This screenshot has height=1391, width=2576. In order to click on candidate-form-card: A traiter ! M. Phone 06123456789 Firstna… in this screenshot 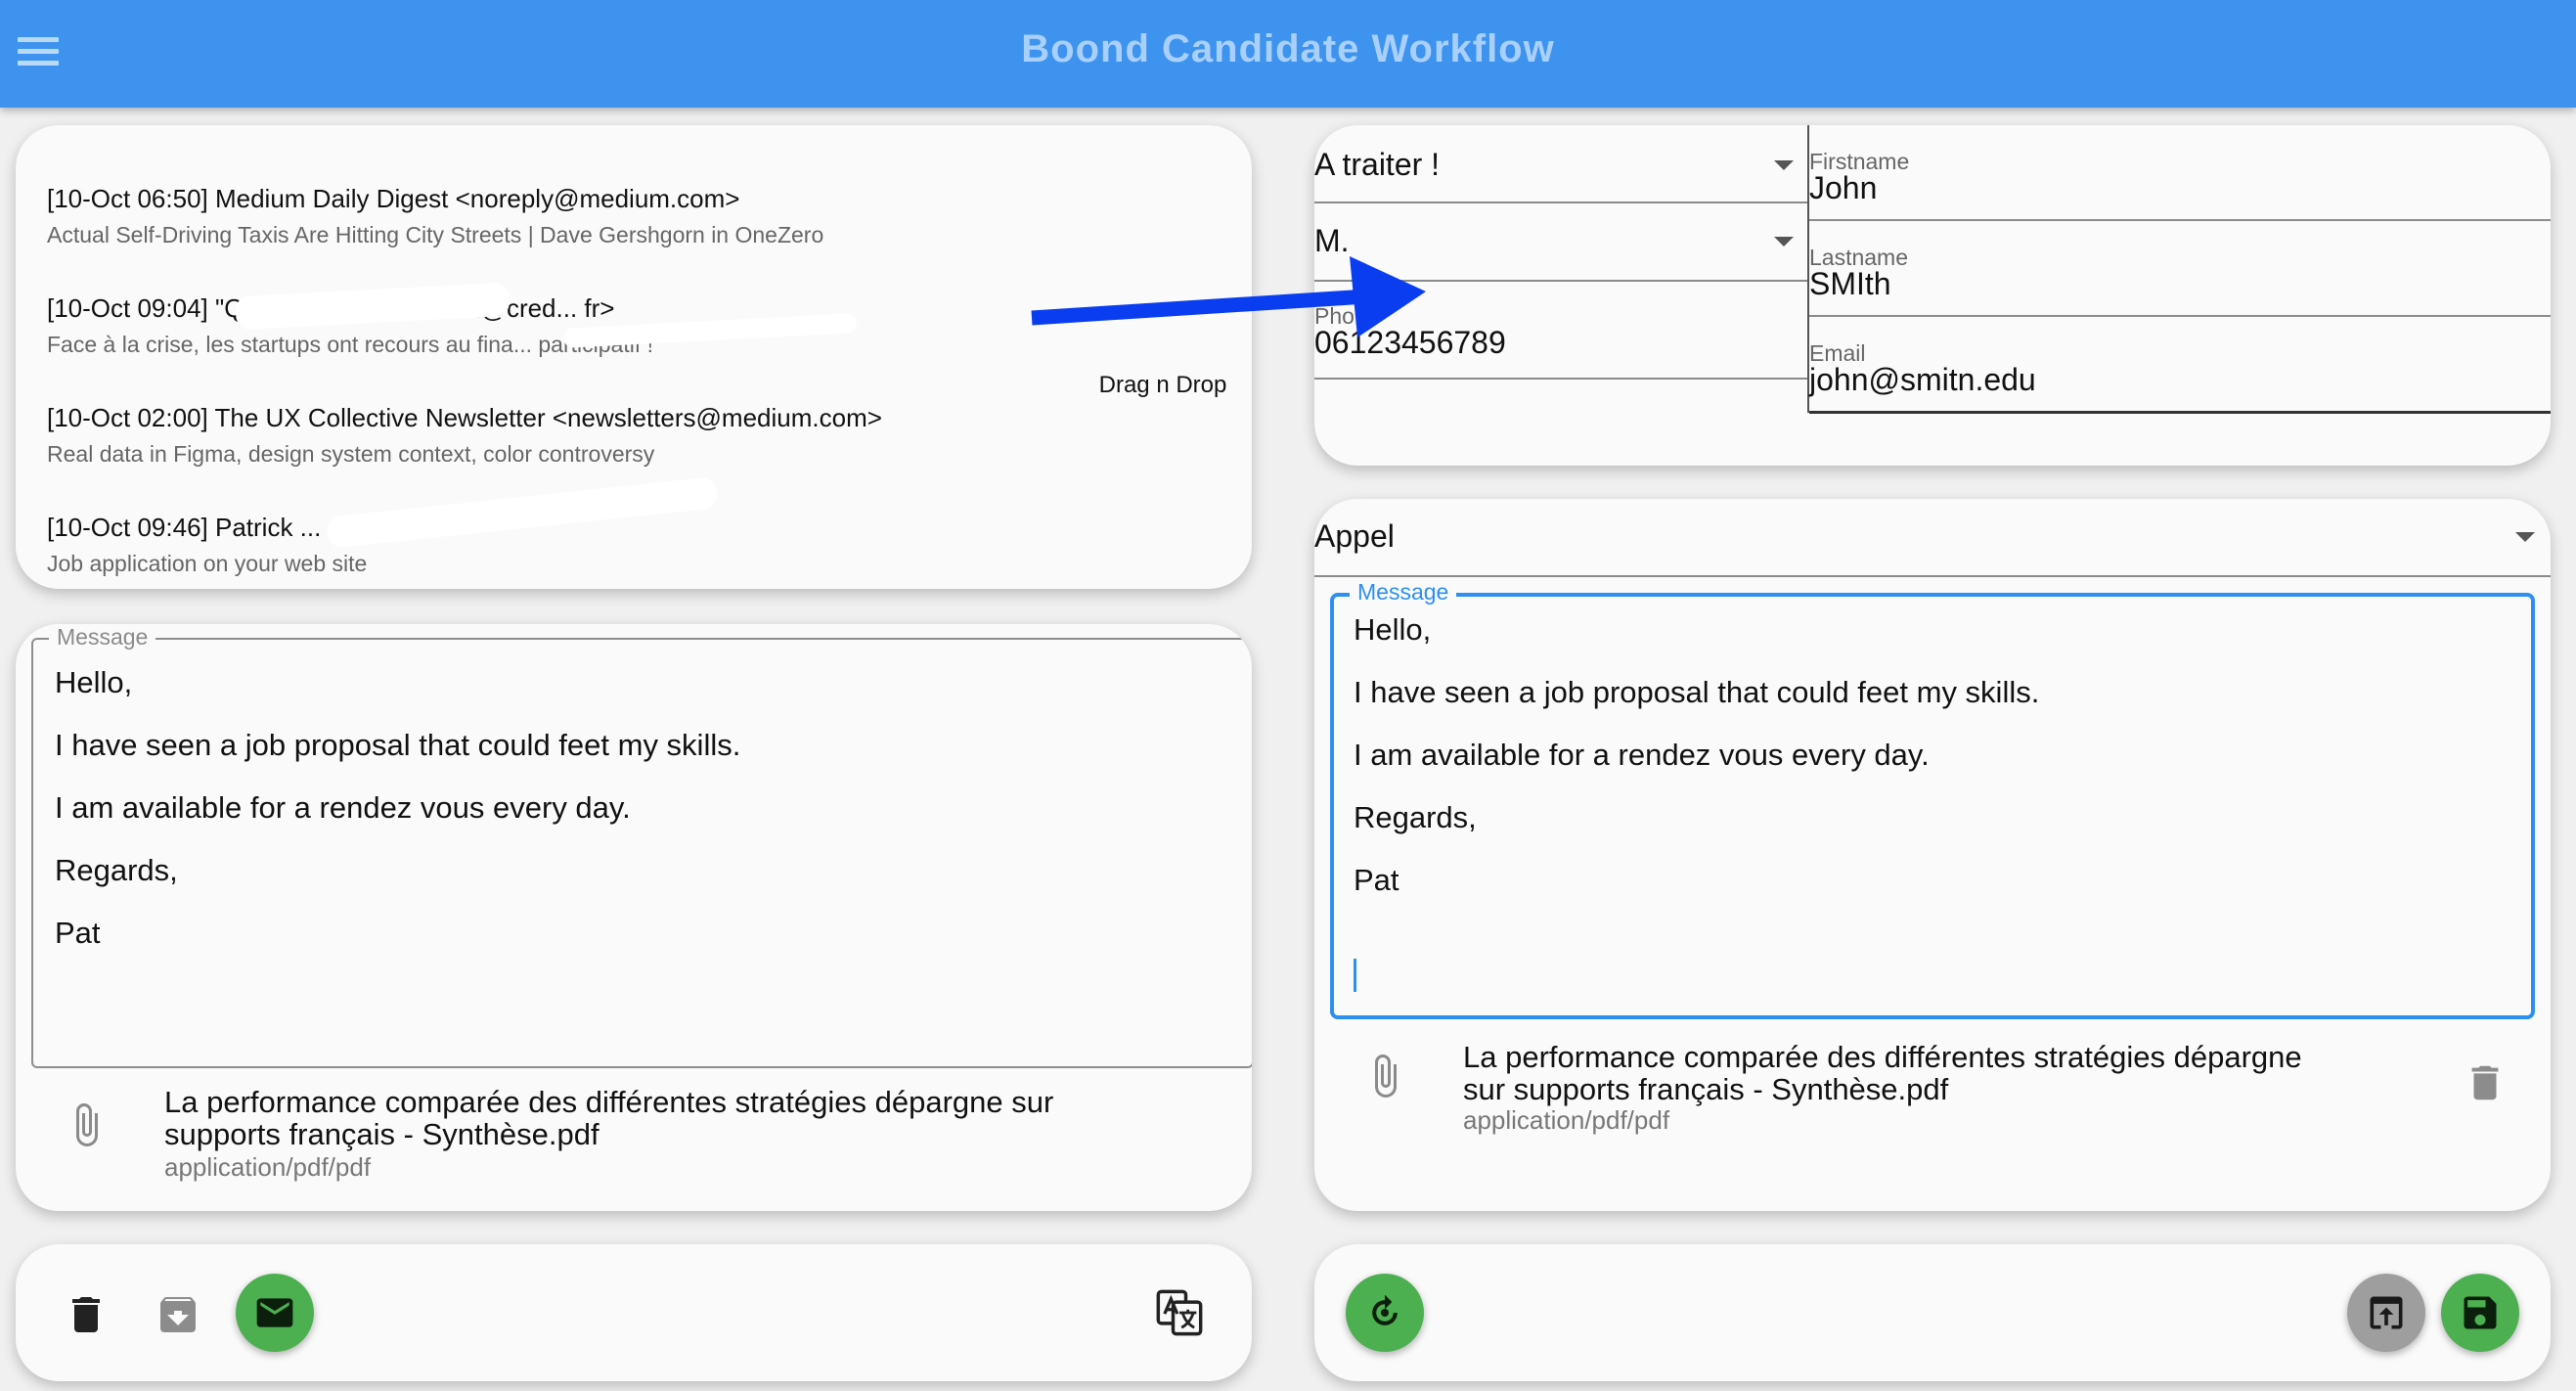, I will do `click(1932, 295)`.